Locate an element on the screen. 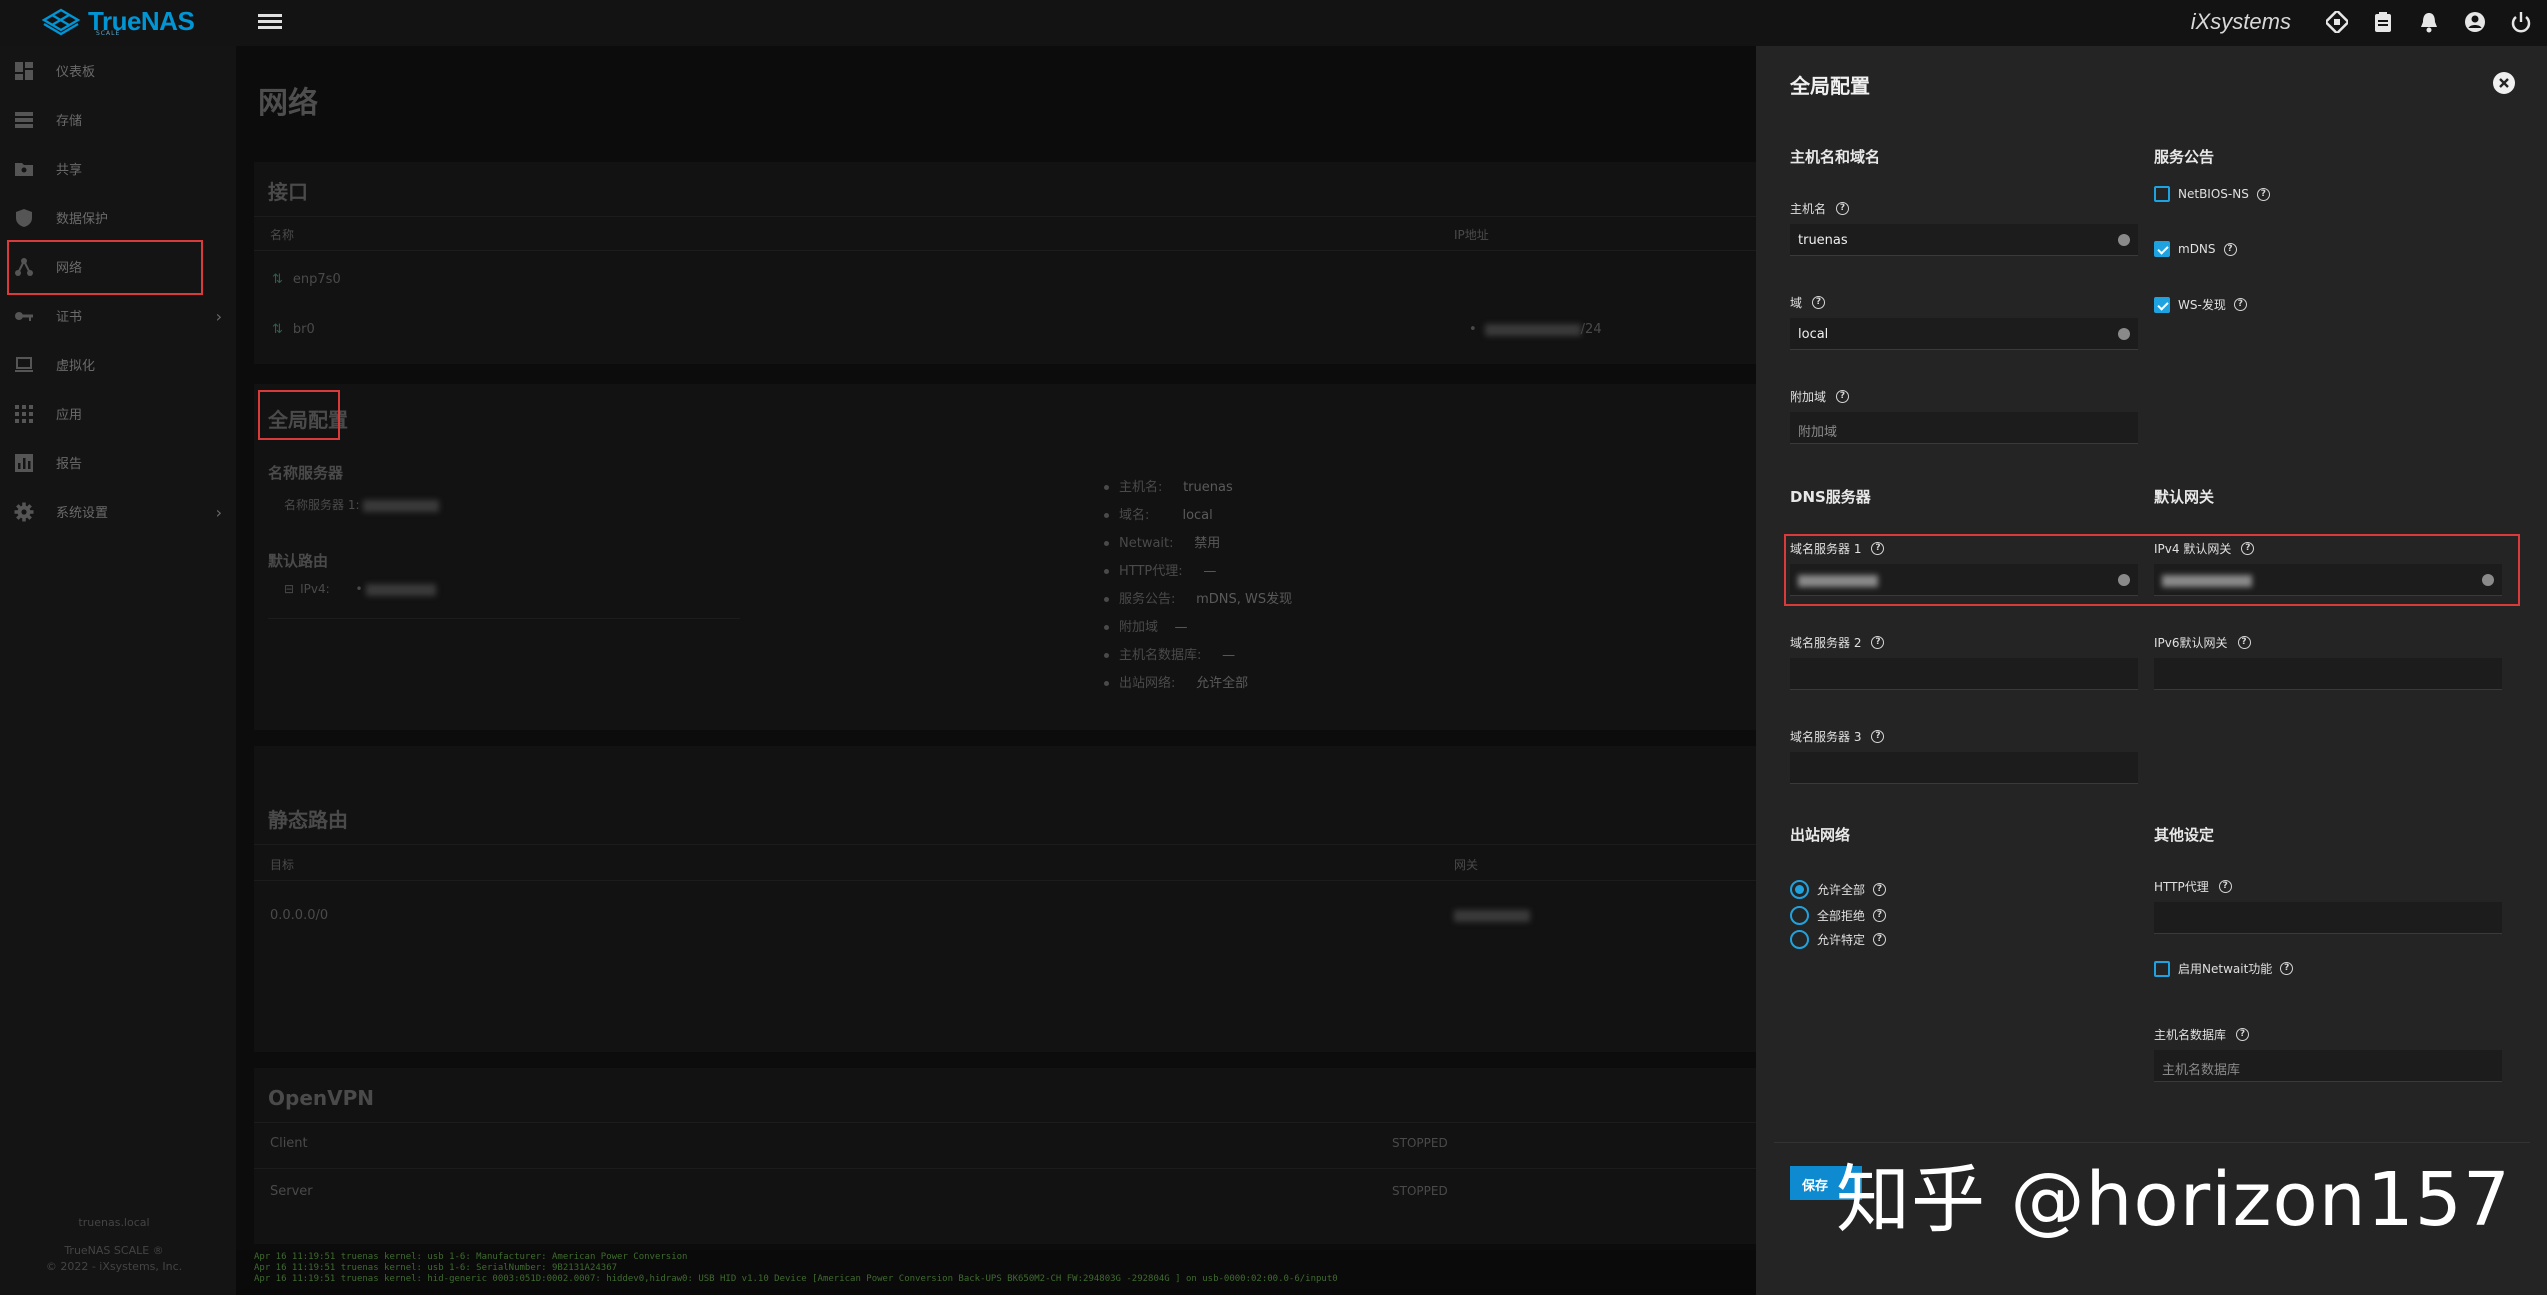 This screenshot has width=2547, height=1295. sidebar-item-reports: 报告 is located at coordinates (118, 462).